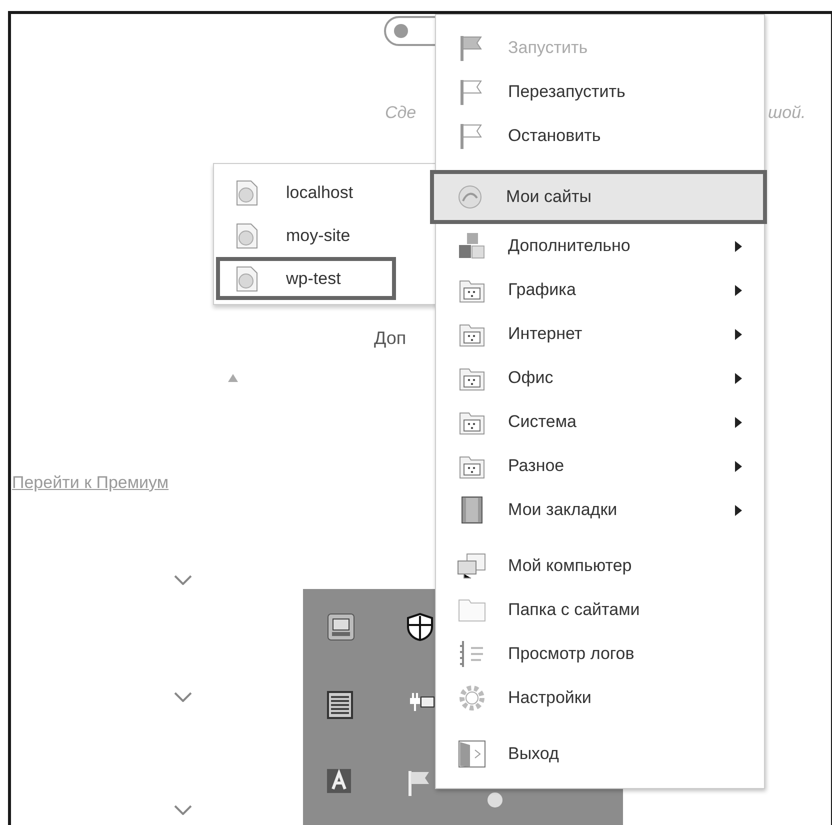  What do you see at coordinates (600, 334) in the screenshot?
I see `menu-item: Интернет` at bounding box center [600, 334].